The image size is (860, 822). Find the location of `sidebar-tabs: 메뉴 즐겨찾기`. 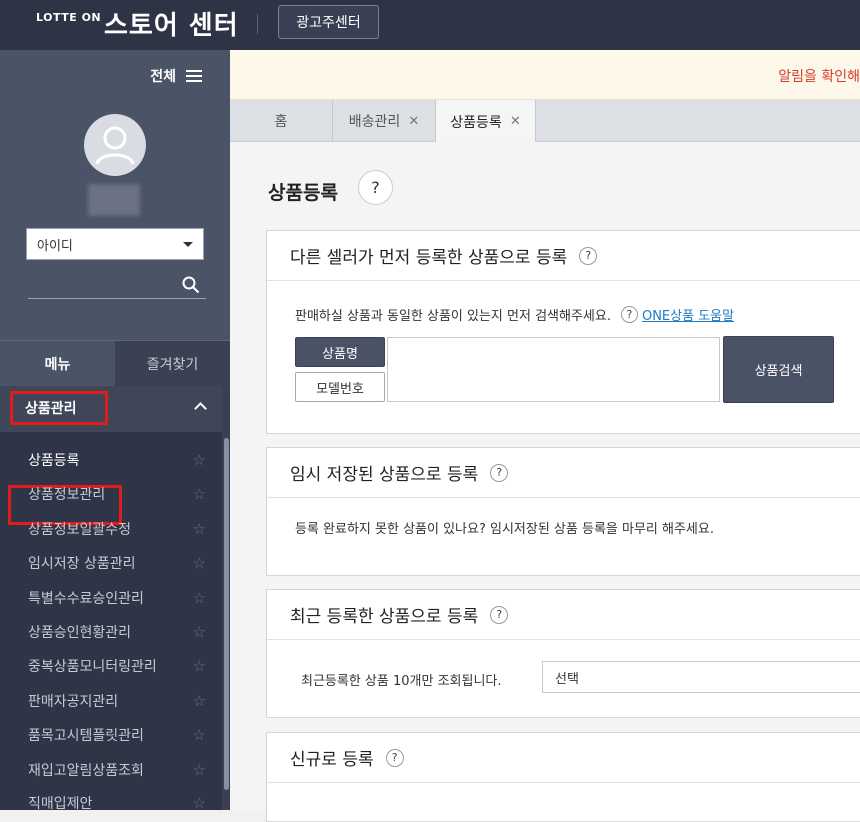

sidebar-tabs: 메뉴 즐겨찾기 is located at coordinates (115, 363).